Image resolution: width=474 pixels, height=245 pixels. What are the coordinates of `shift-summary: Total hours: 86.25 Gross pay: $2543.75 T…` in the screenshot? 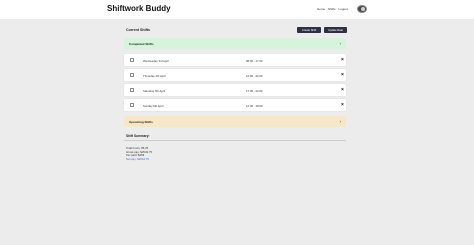 It's located at (139, 154).